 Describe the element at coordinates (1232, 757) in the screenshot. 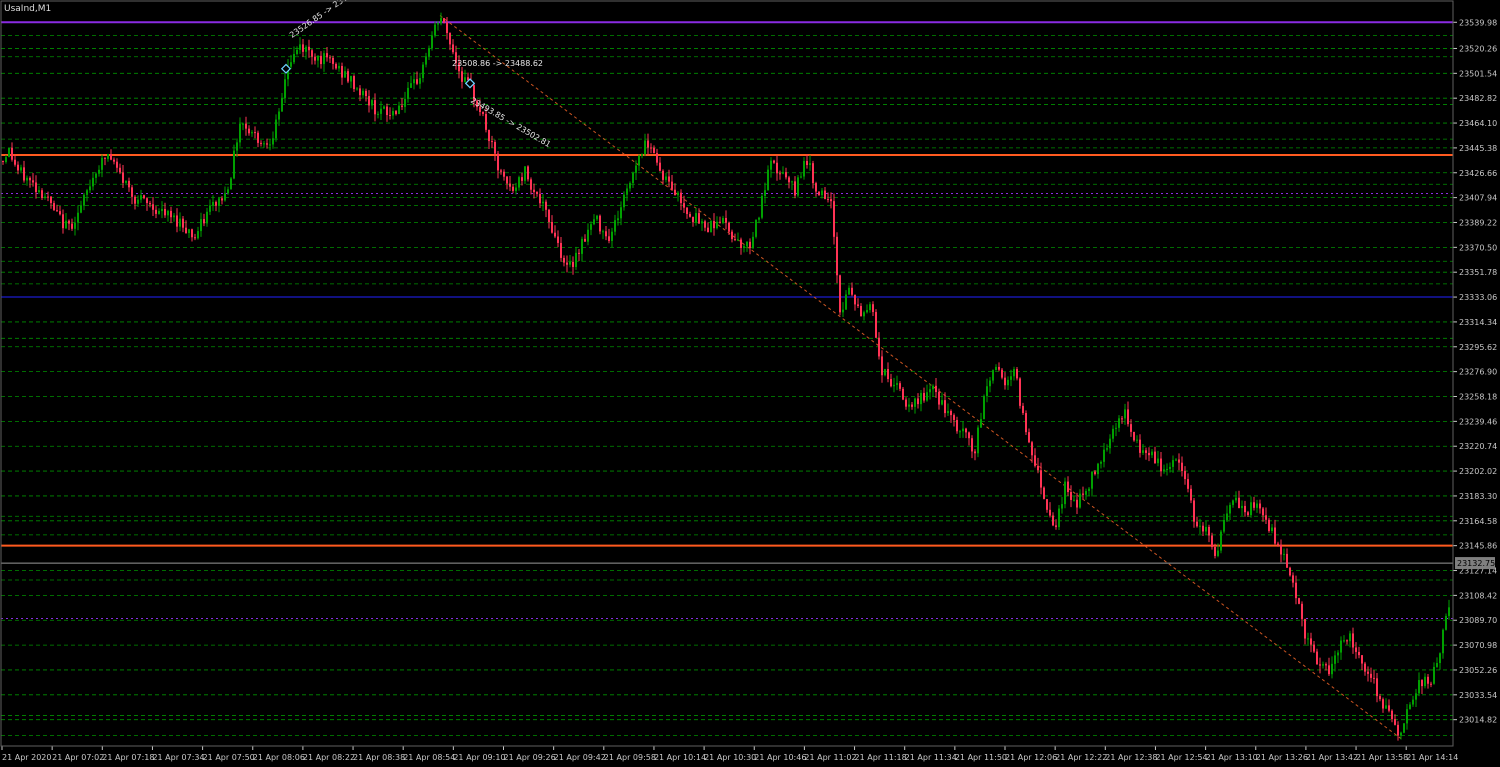

I see `time-tick-label: 21 Apr 13:10` at that location.